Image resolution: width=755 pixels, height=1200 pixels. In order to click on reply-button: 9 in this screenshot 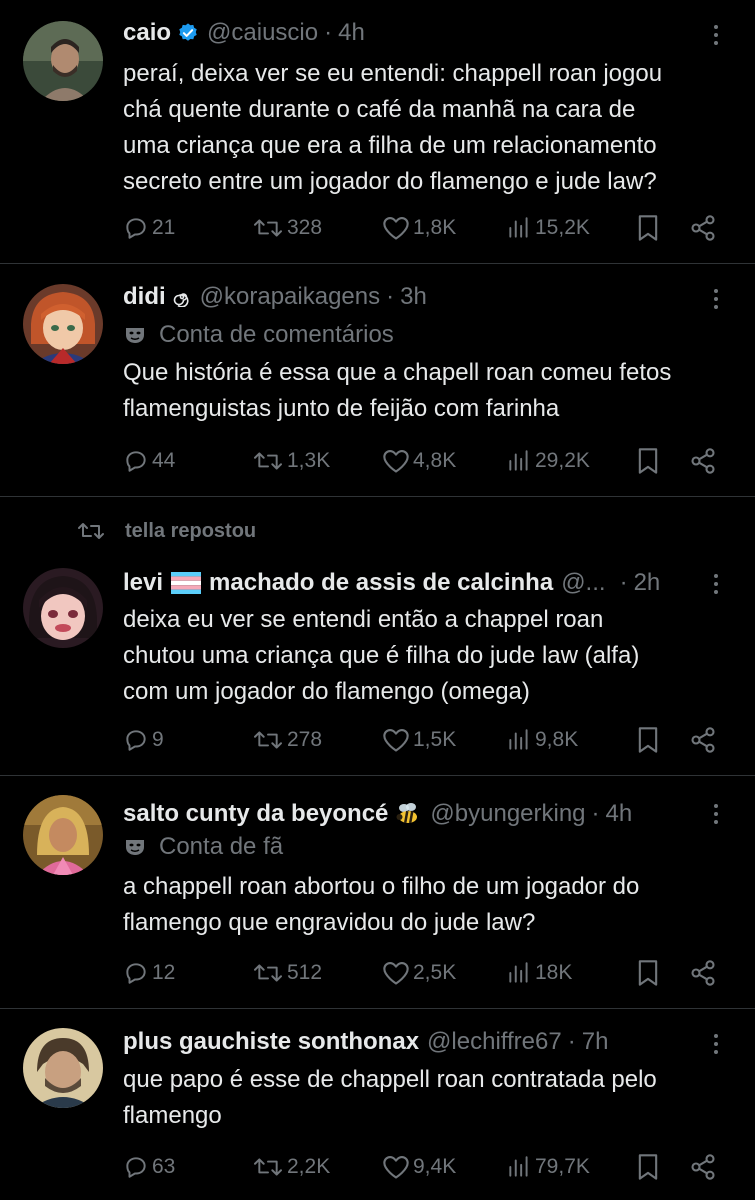, I will do `click(143, 740)`.